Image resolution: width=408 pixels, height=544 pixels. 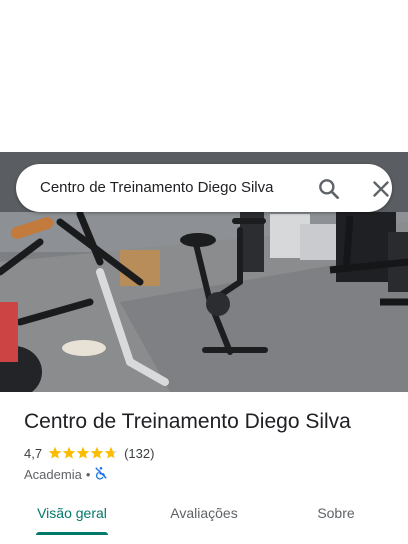 I want to click on search-icon, so click(x=329, y=189).